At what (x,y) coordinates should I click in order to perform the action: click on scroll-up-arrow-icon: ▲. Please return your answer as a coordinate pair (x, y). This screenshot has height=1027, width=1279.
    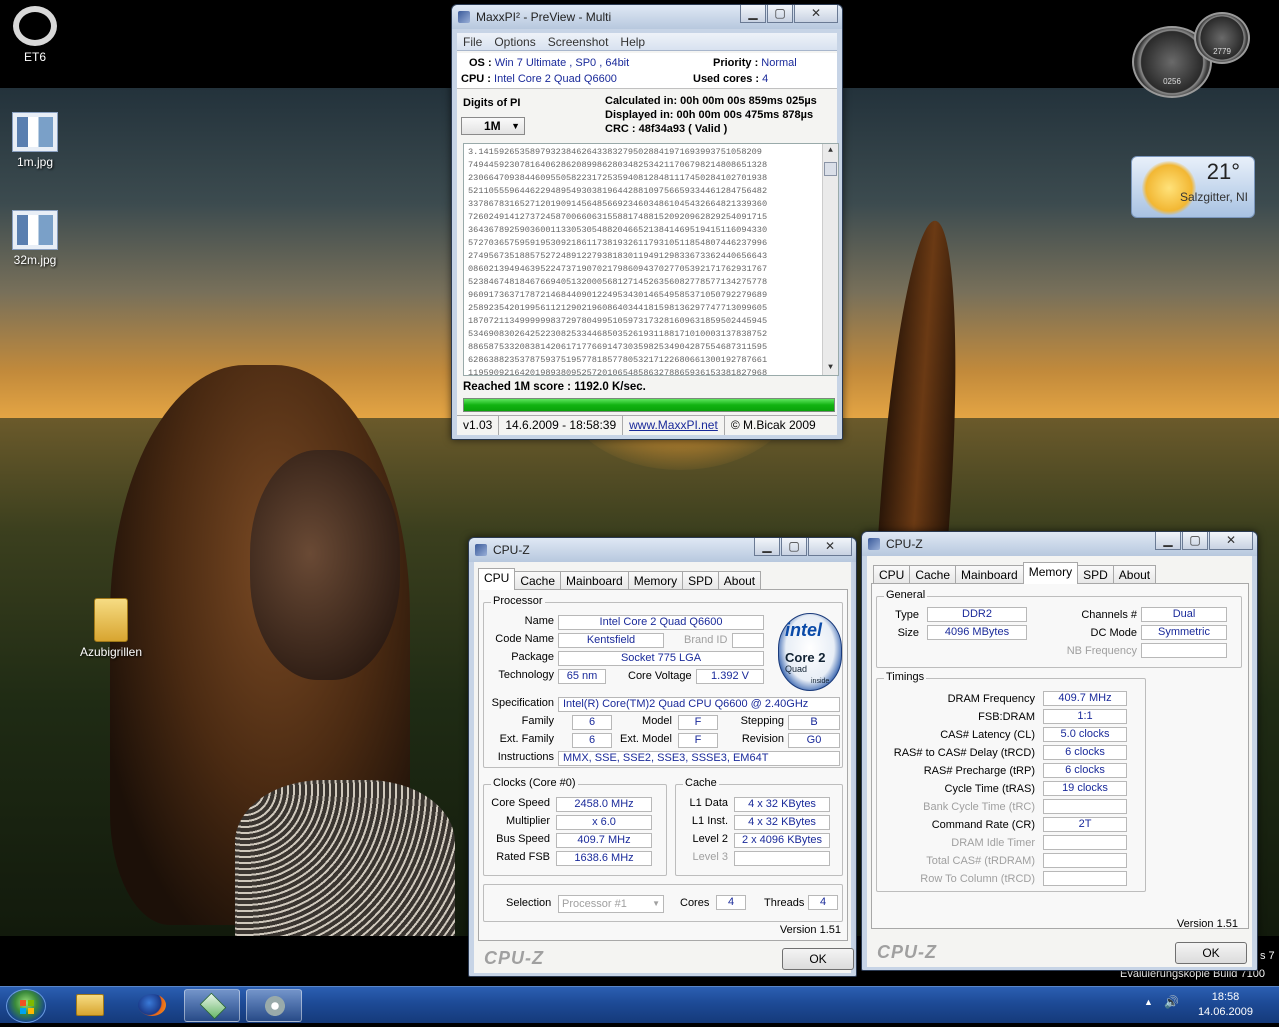
    Looking at the image, I should click on (830, 151).